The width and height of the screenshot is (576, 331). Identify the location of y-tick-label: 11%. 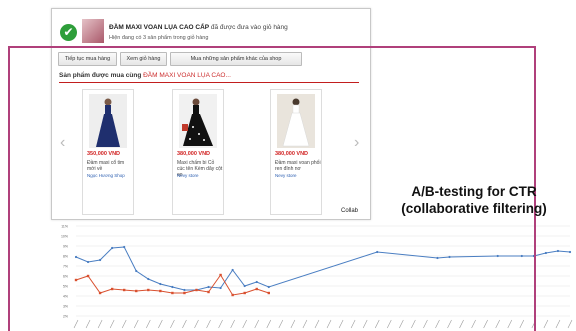
(64, 227).